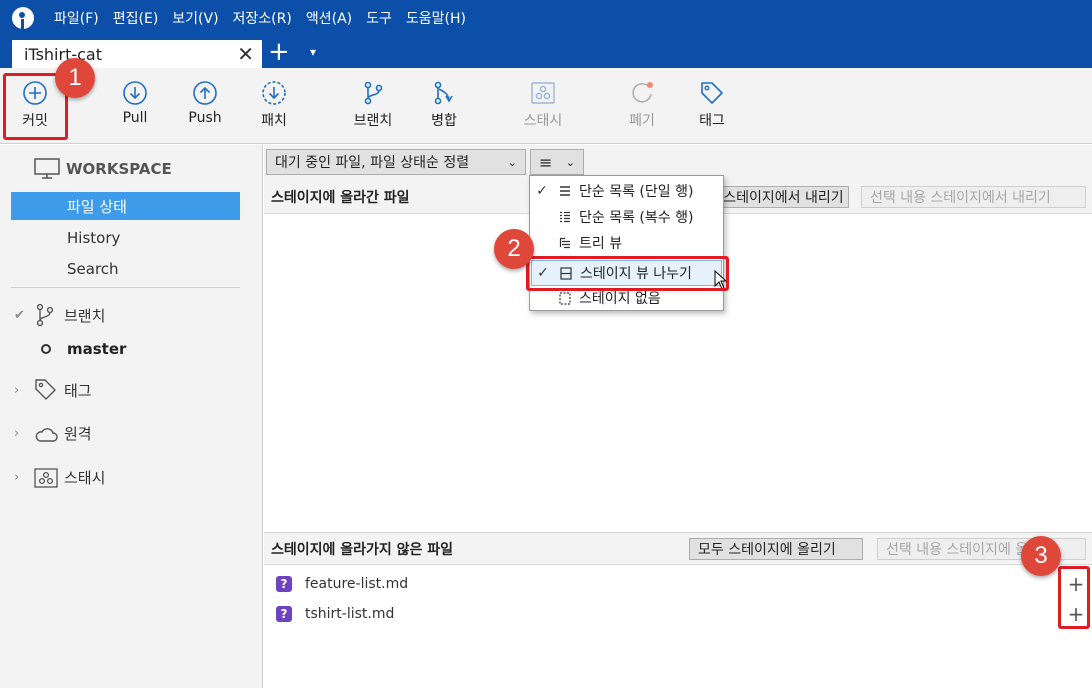  I want to click on sort-filter-dropdown: 대기 중인 파일, 파일 상태순 정렬 ⌄, so click(396, 162).